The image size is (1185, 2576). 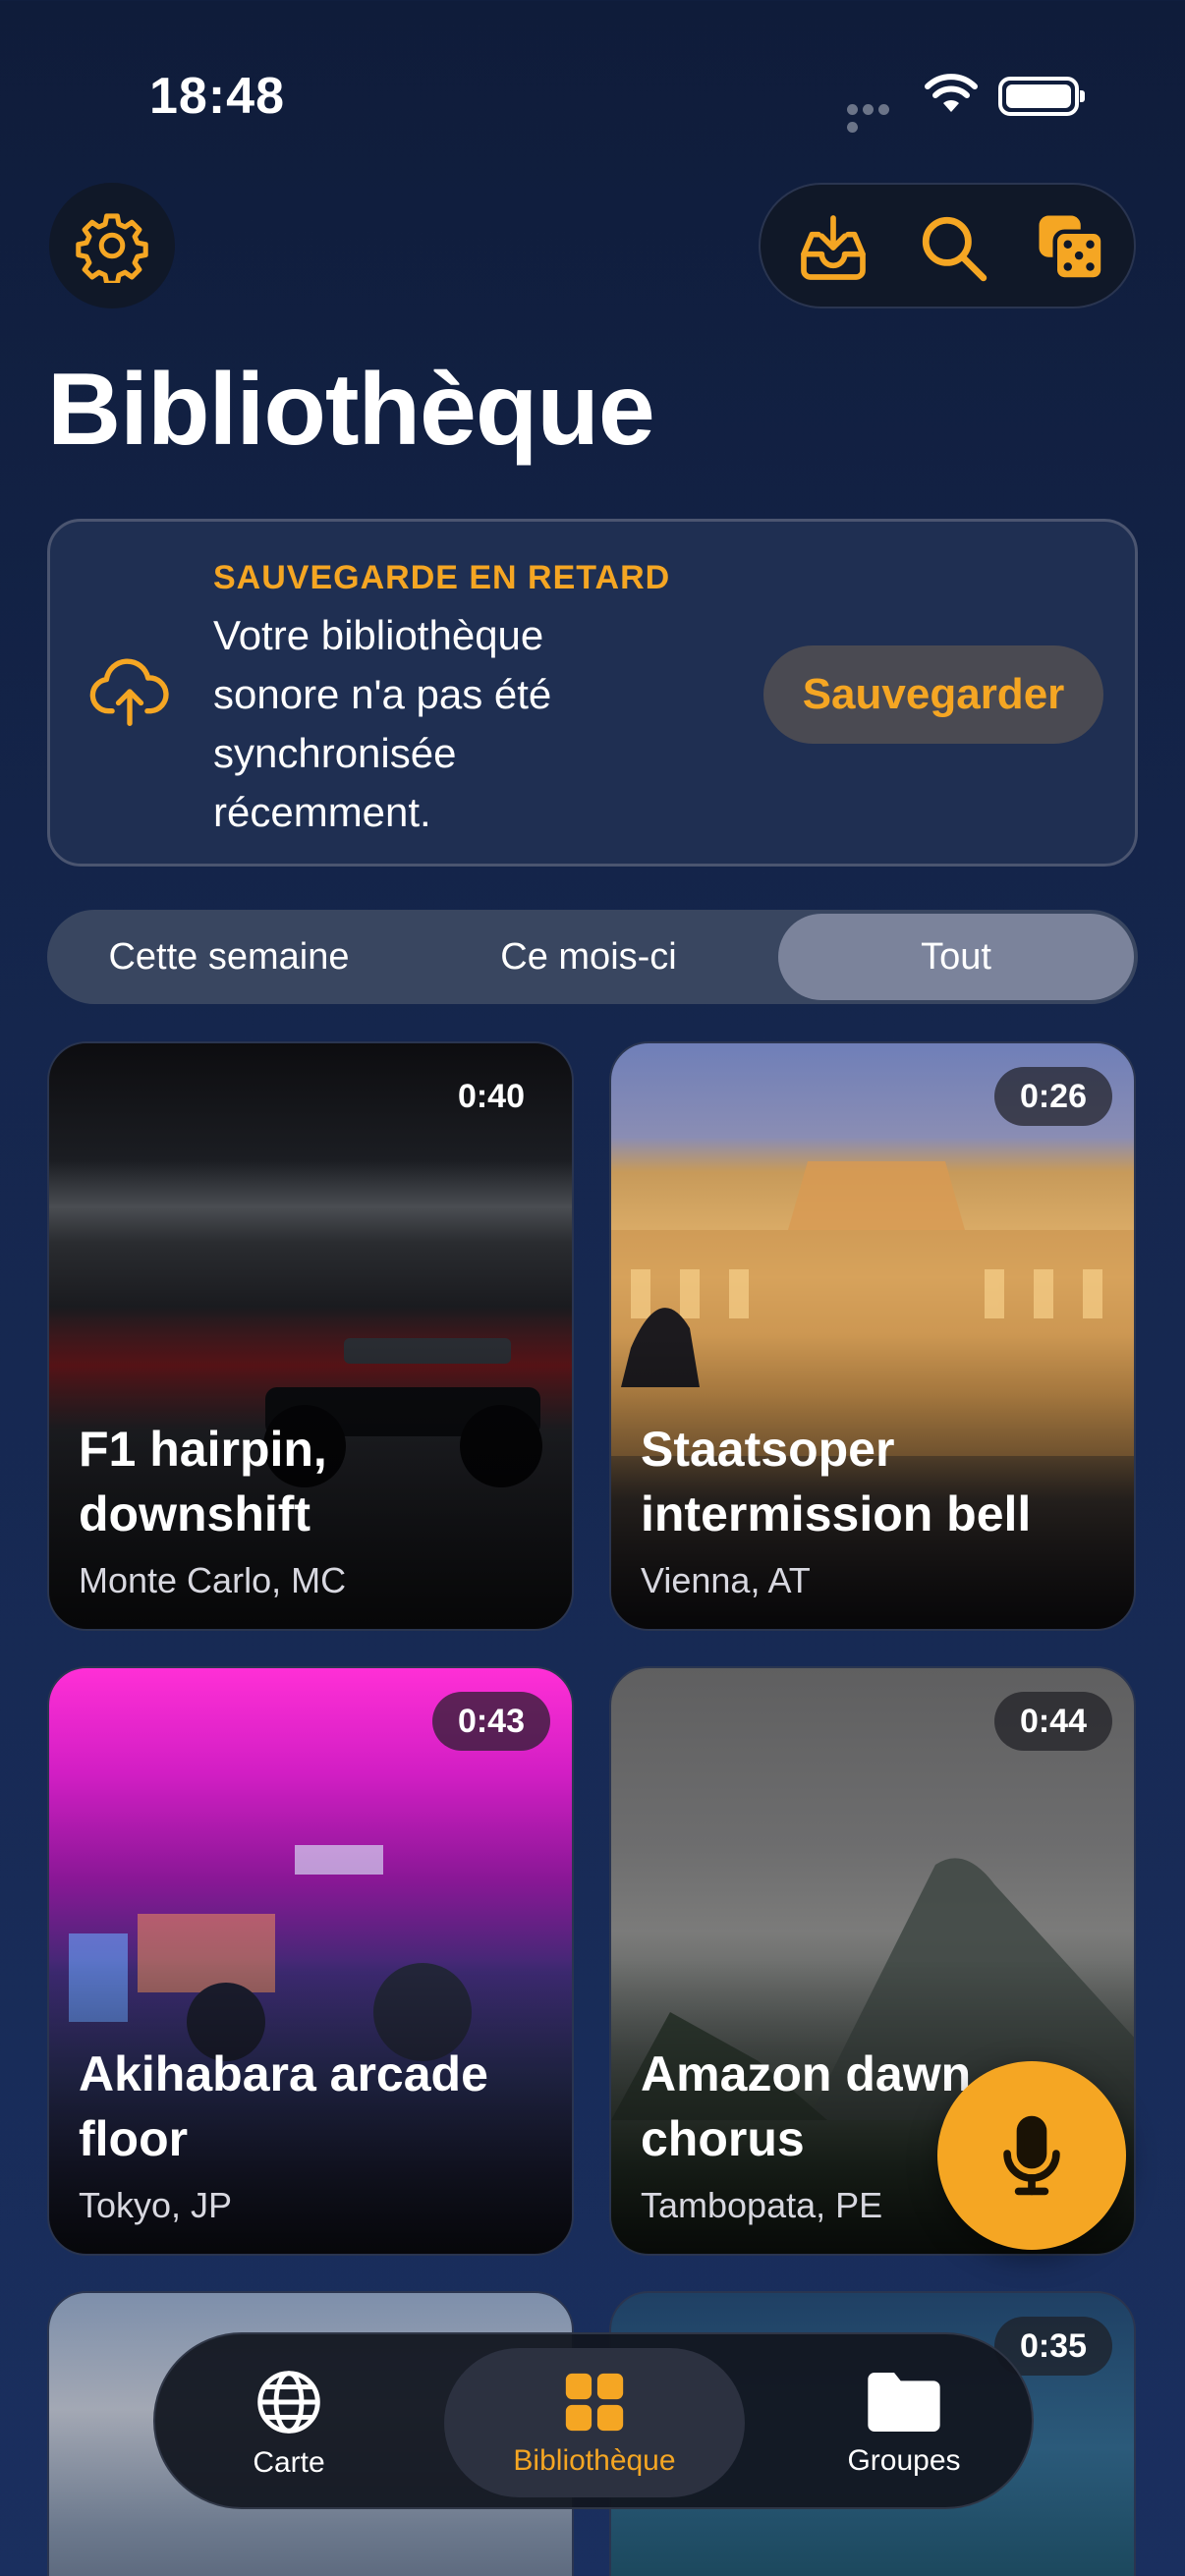 I want to click on card-title: Staatsoper intermission bell, so click(x=837, y=1481).